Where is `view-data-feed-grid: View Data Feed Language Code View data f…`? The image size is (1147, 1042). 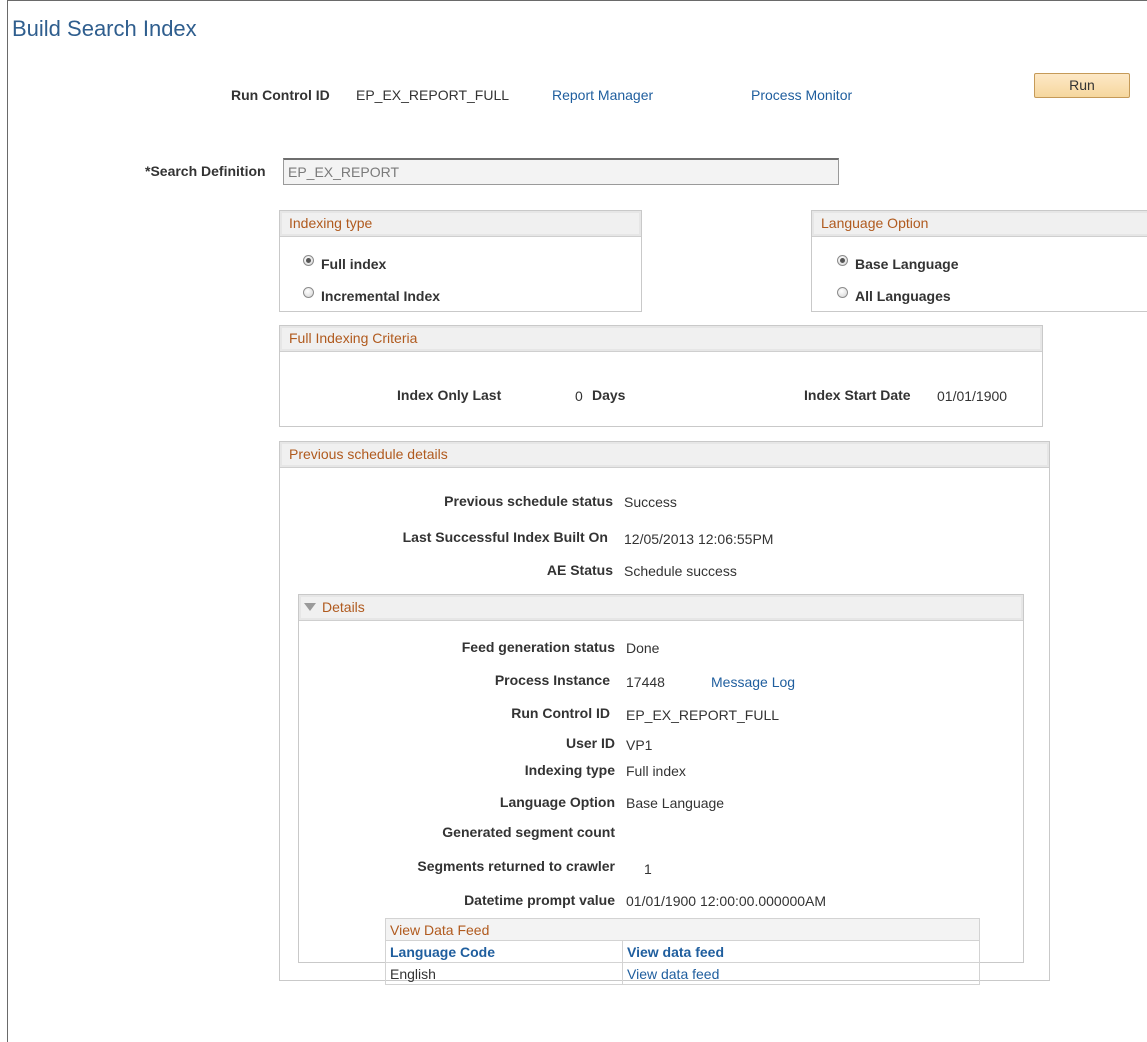 view-data-feed-grid: View Data Feed Language Code View data f… is located at coordinates (682, 951).